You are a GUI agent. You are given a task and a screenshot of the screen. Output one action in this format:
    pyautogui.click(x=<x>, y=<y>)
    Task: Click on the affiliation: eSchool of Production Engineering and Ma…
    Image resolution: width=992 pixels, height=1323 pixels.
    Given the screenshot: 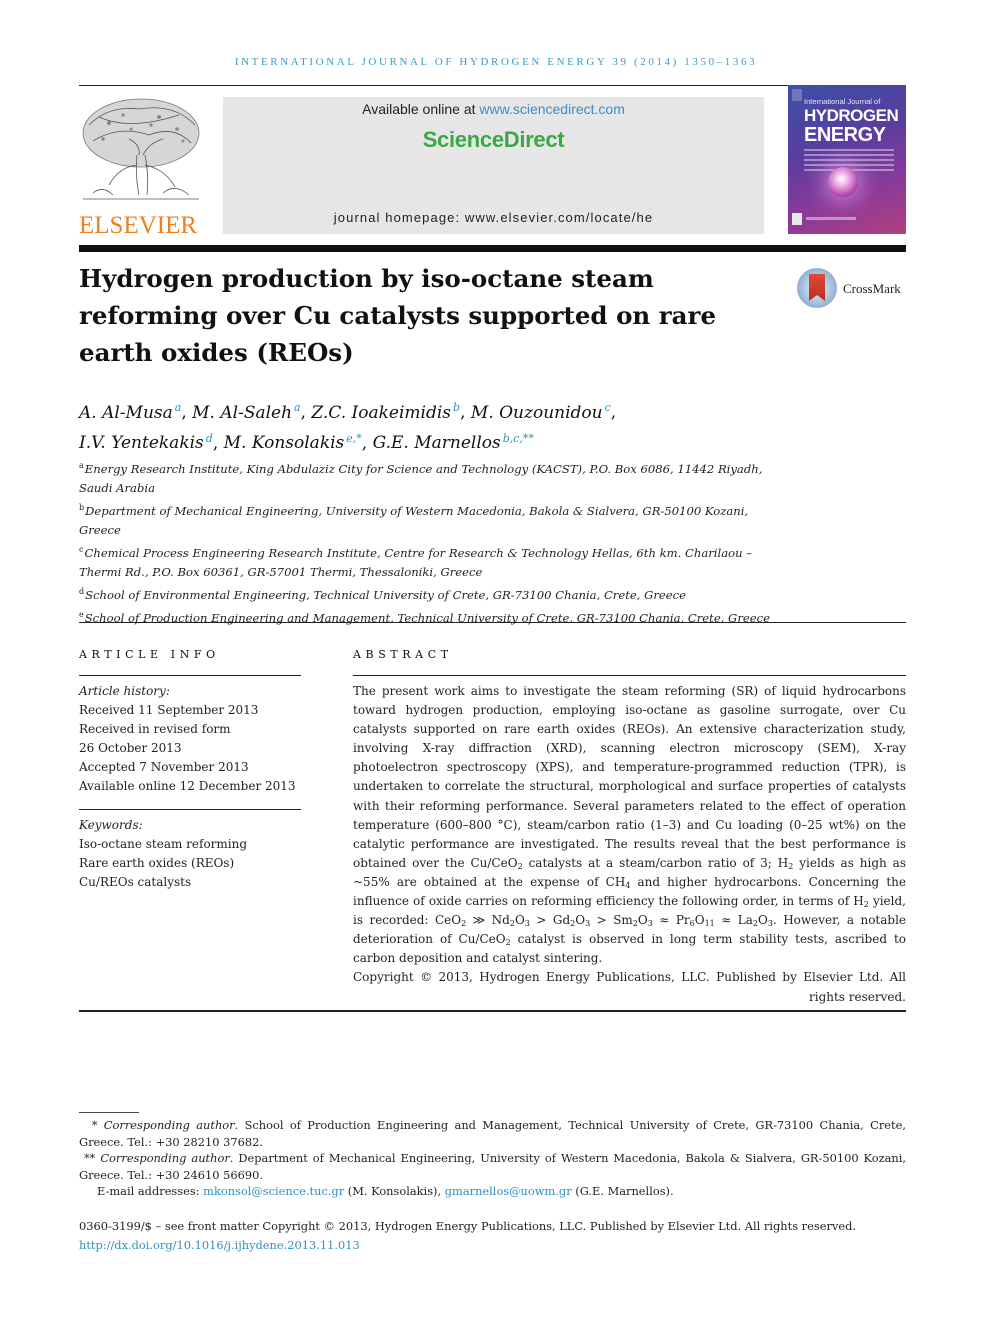 What is the action you would take?
    pyautogui.click(x=429, y=616)
    